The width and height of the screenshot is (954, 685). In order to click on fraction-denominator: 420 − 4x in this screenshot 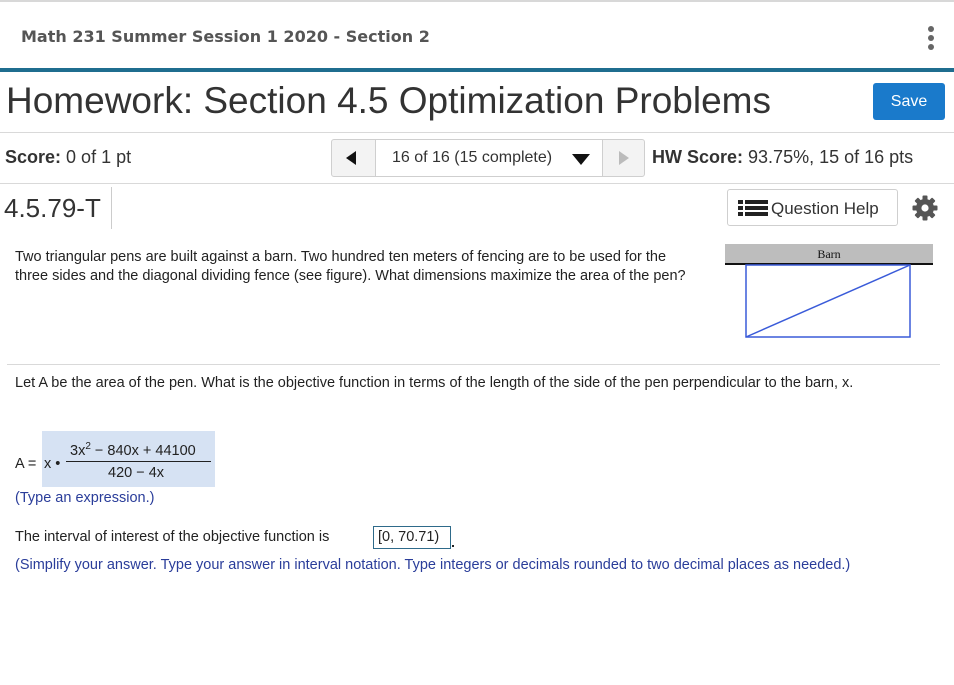, I will do `click(136, 473)`.